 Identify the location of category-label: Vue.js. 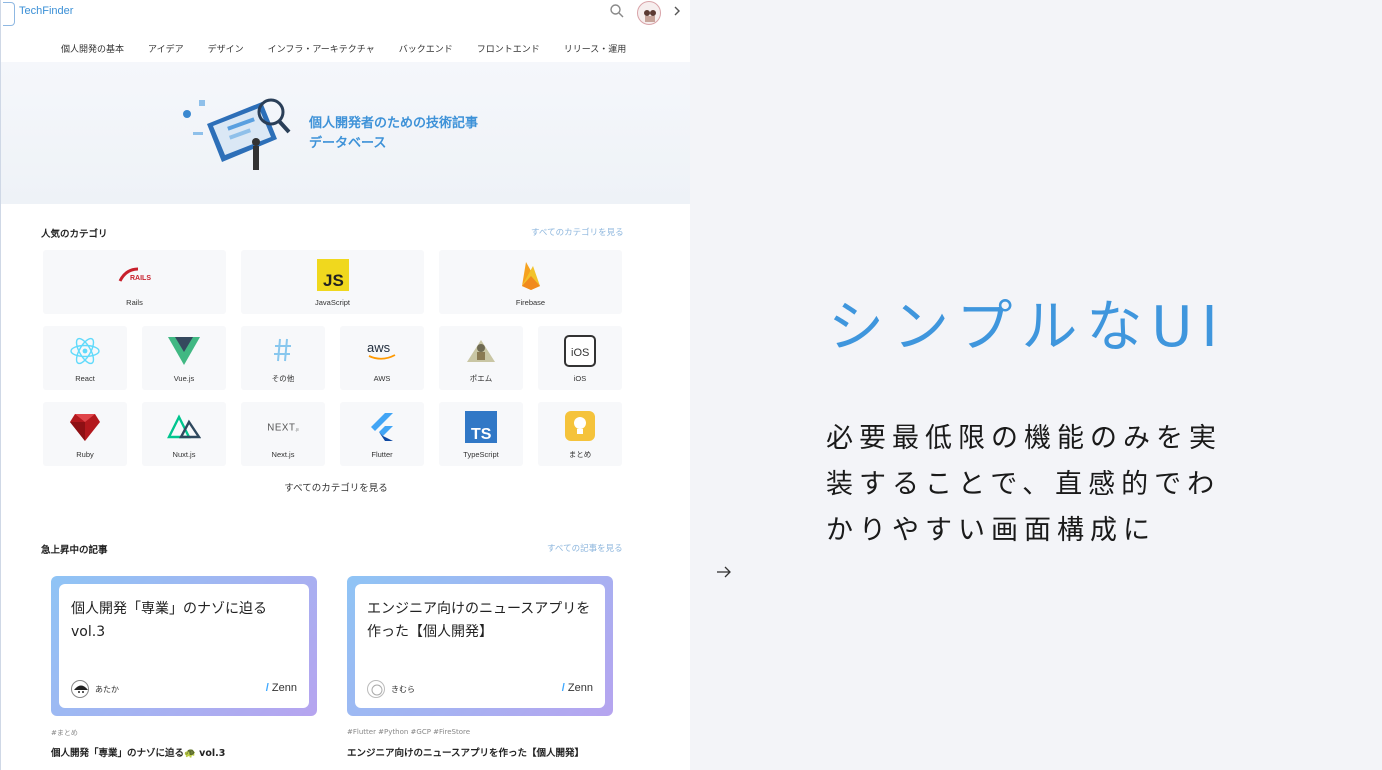
(184, 378).